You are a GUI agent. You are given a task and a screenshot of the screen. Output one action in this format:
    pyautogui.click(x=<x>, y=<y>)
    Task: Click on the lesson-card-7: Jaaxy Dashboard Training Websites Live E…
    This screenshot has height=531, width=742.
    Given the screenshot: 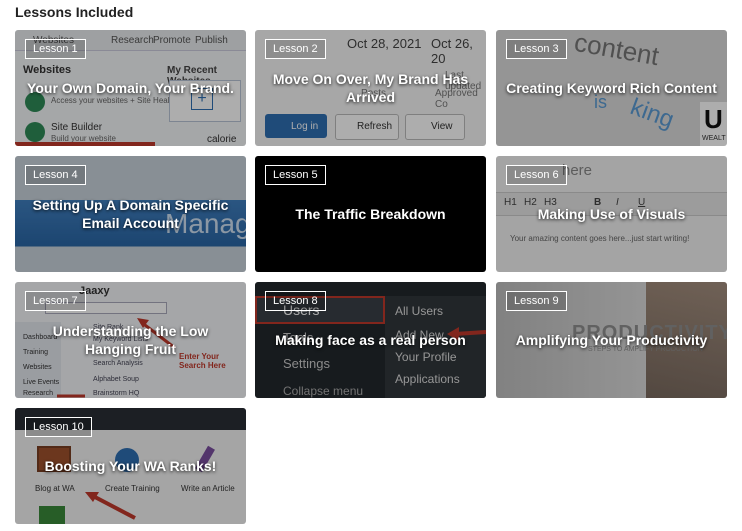 What is the action you would take?
    pyautogui.click(x=130, y=340)
    